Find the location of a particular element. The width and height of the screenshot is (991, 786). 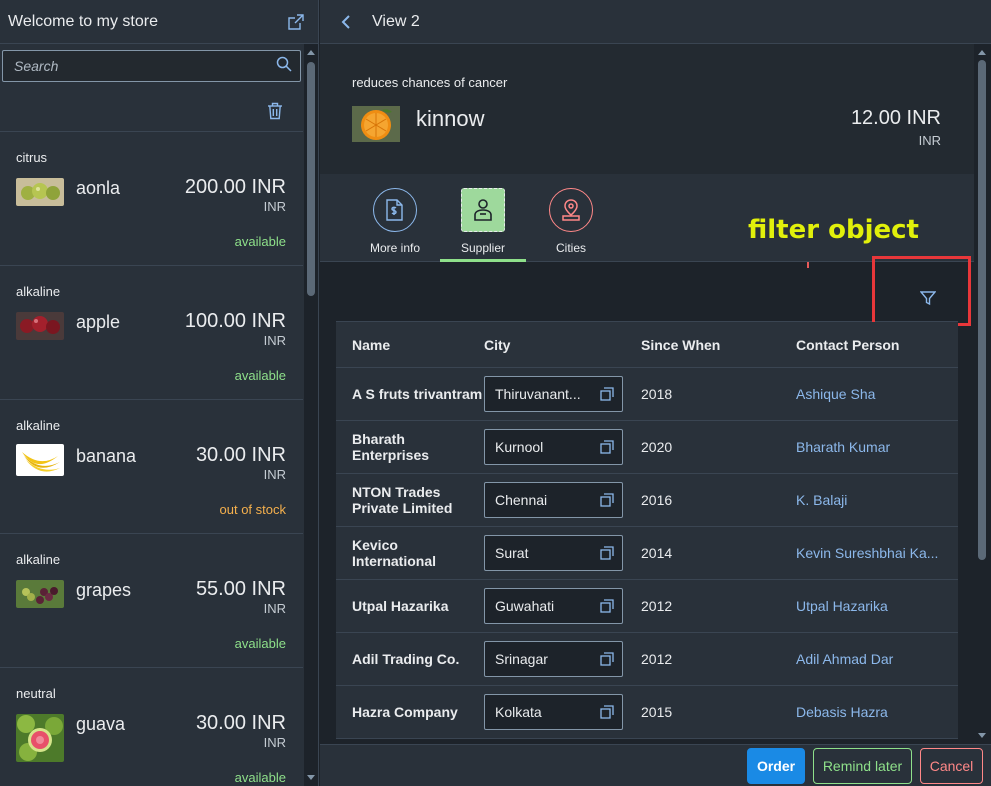

column-header-since: Since When is located at coordinates (716, 345).